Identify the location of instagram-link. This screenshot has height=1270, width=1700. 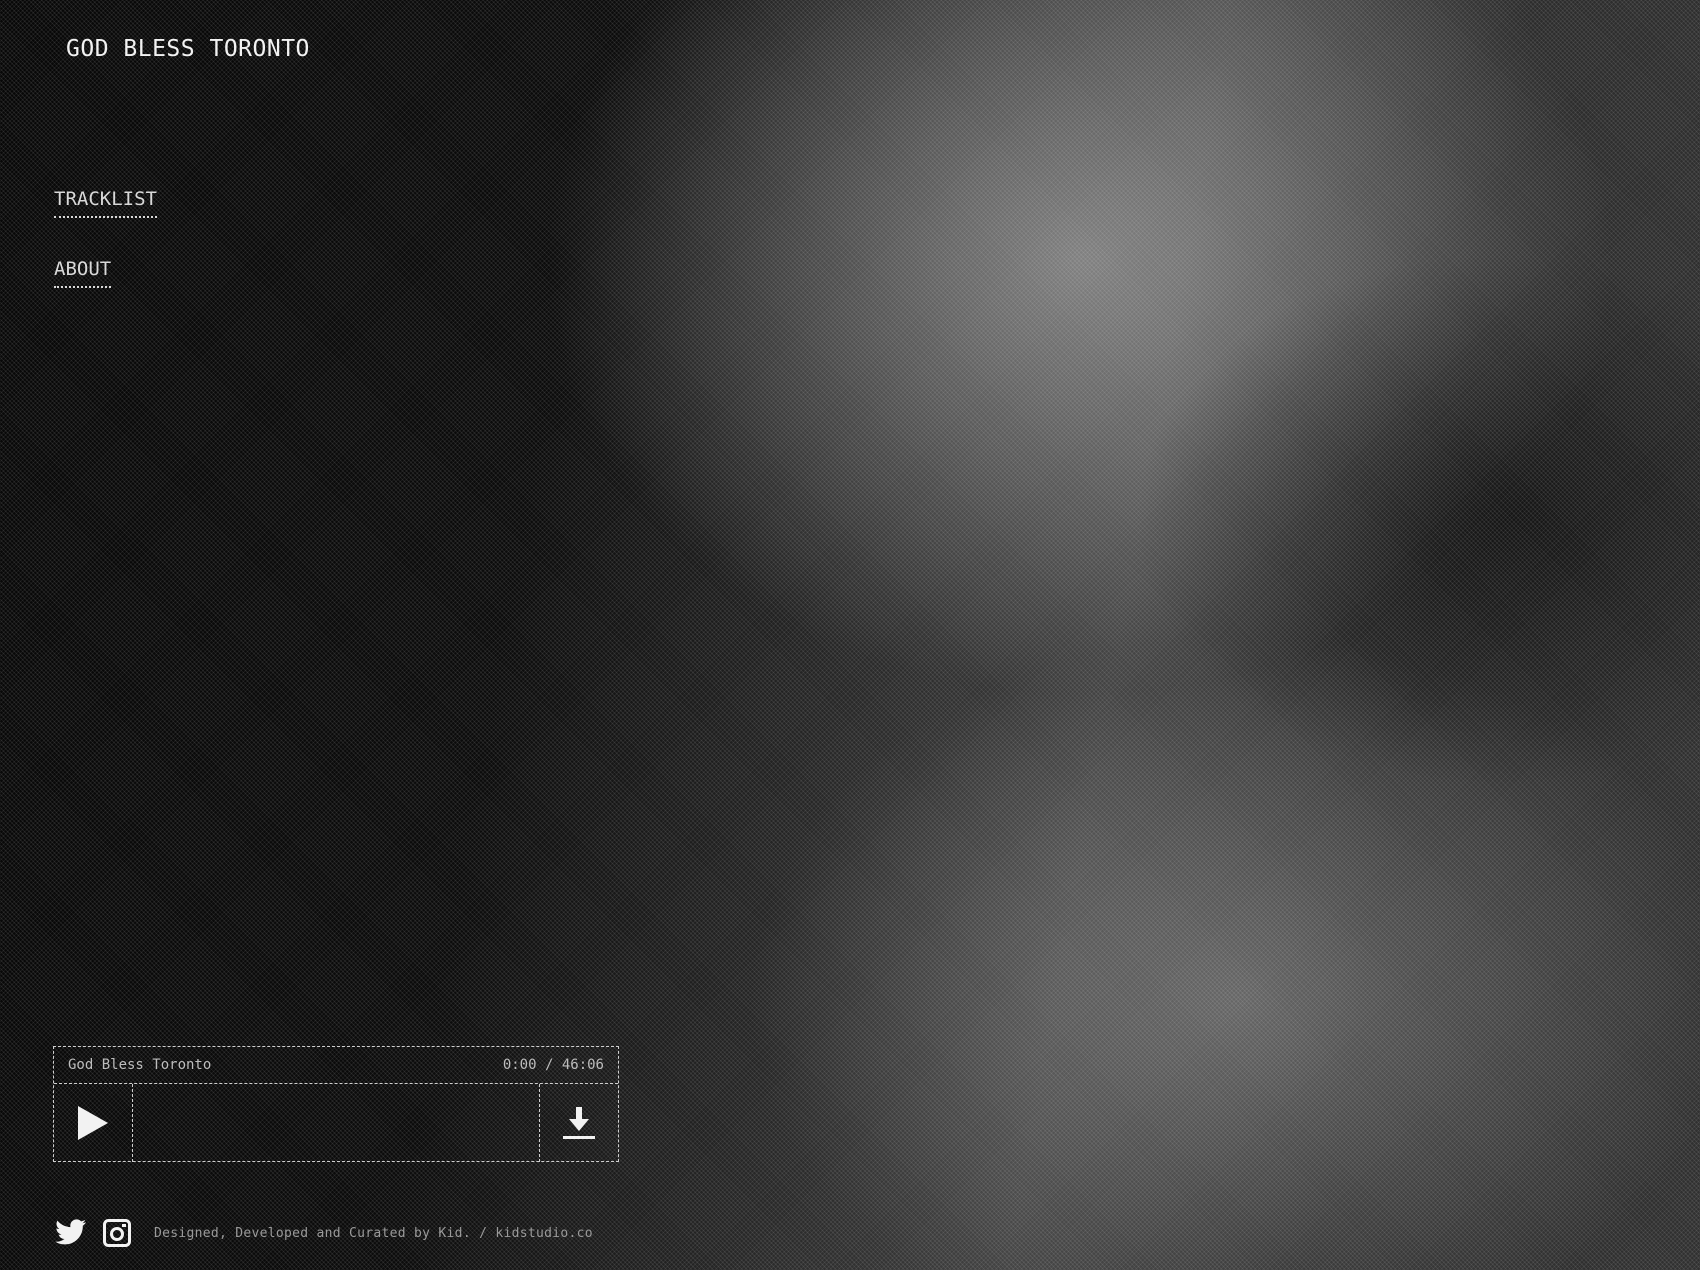
(117, 1233).